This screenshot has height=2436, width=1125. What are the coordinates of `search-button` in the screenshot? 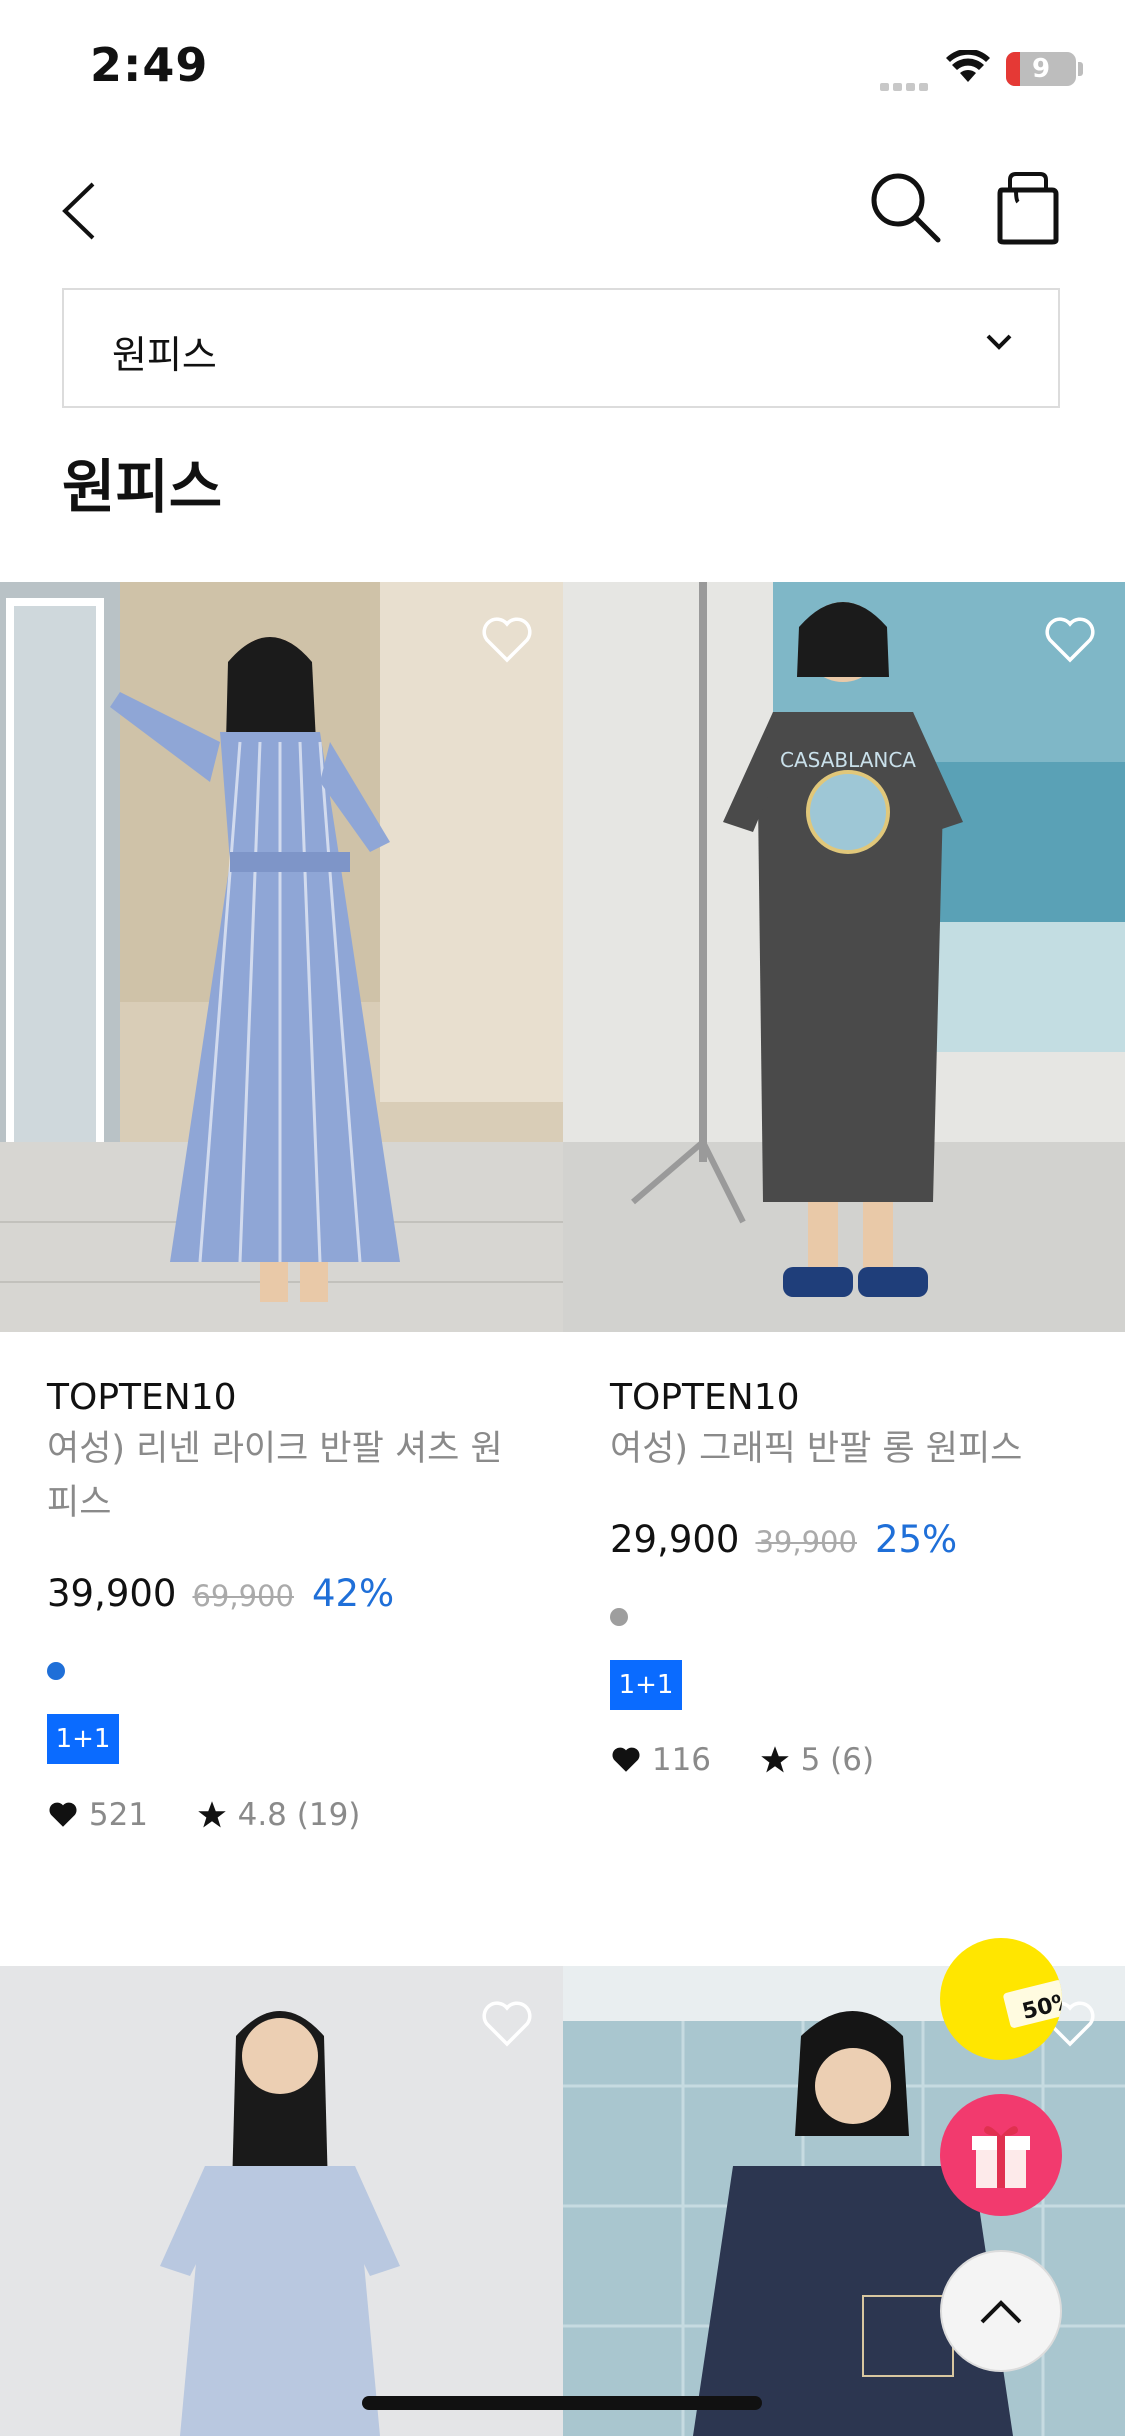 It's located at (906, 210).